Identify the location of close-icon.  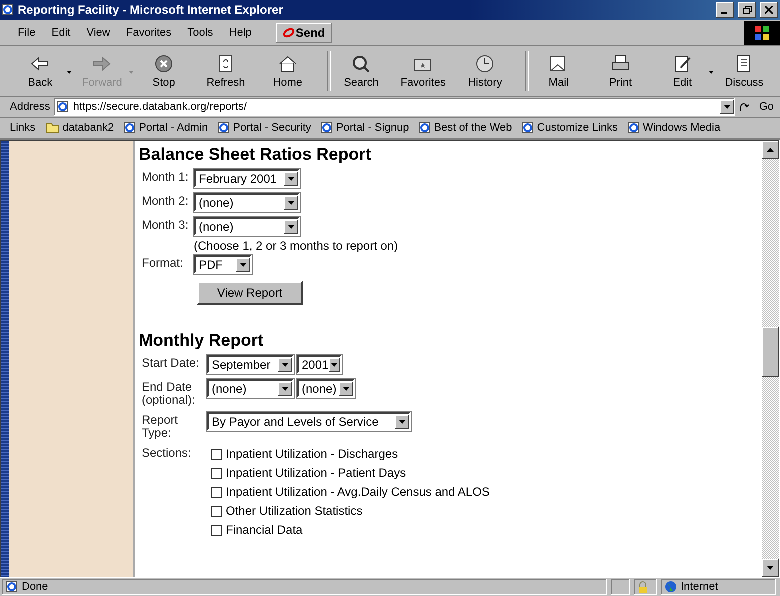
(769, 10).